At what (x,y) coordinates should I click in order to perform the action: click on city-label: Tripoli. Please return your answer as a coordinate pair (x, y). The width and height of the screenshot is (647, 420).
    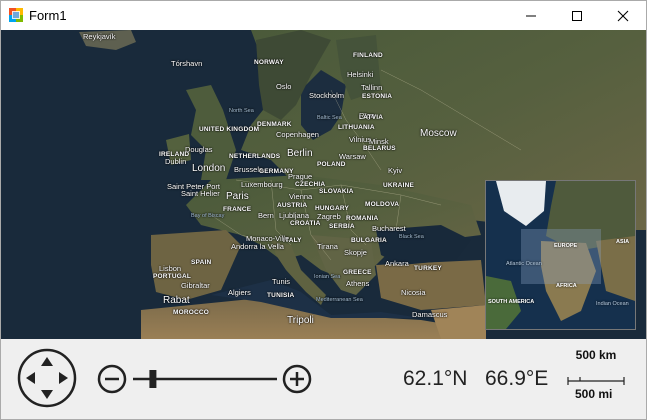
    Looking at the image, I should click on (300, 320).